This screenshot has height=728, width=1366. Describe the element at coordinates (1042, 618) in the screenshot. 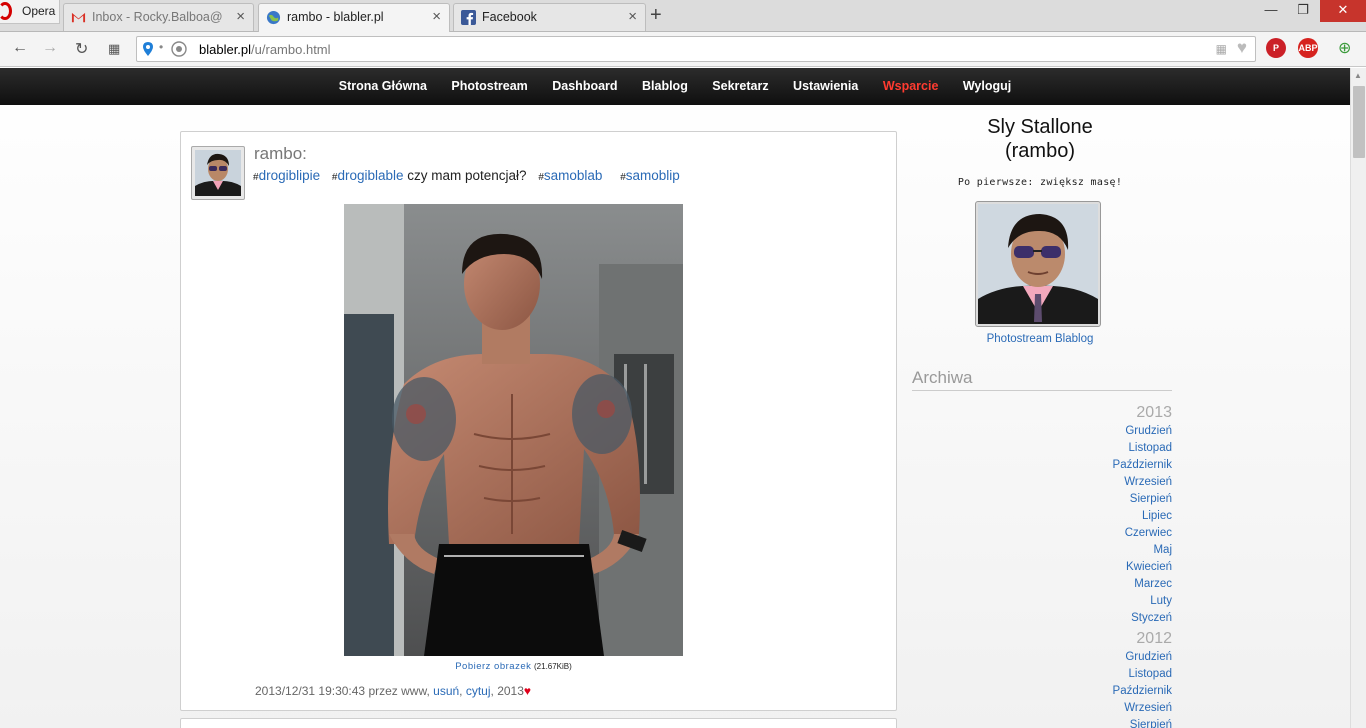

I see `archive-month: Styczeń` at that location.